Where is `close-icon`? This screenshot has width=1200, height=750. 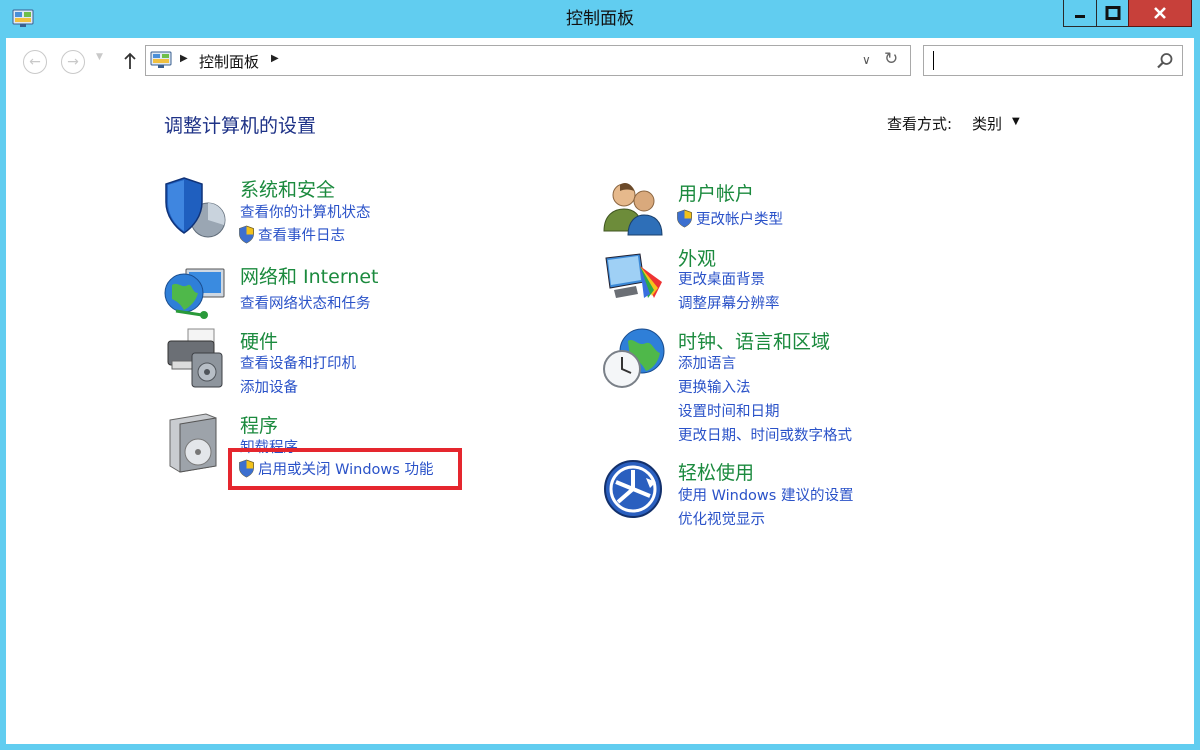 close-icon is located at coordinates (1160, 13).